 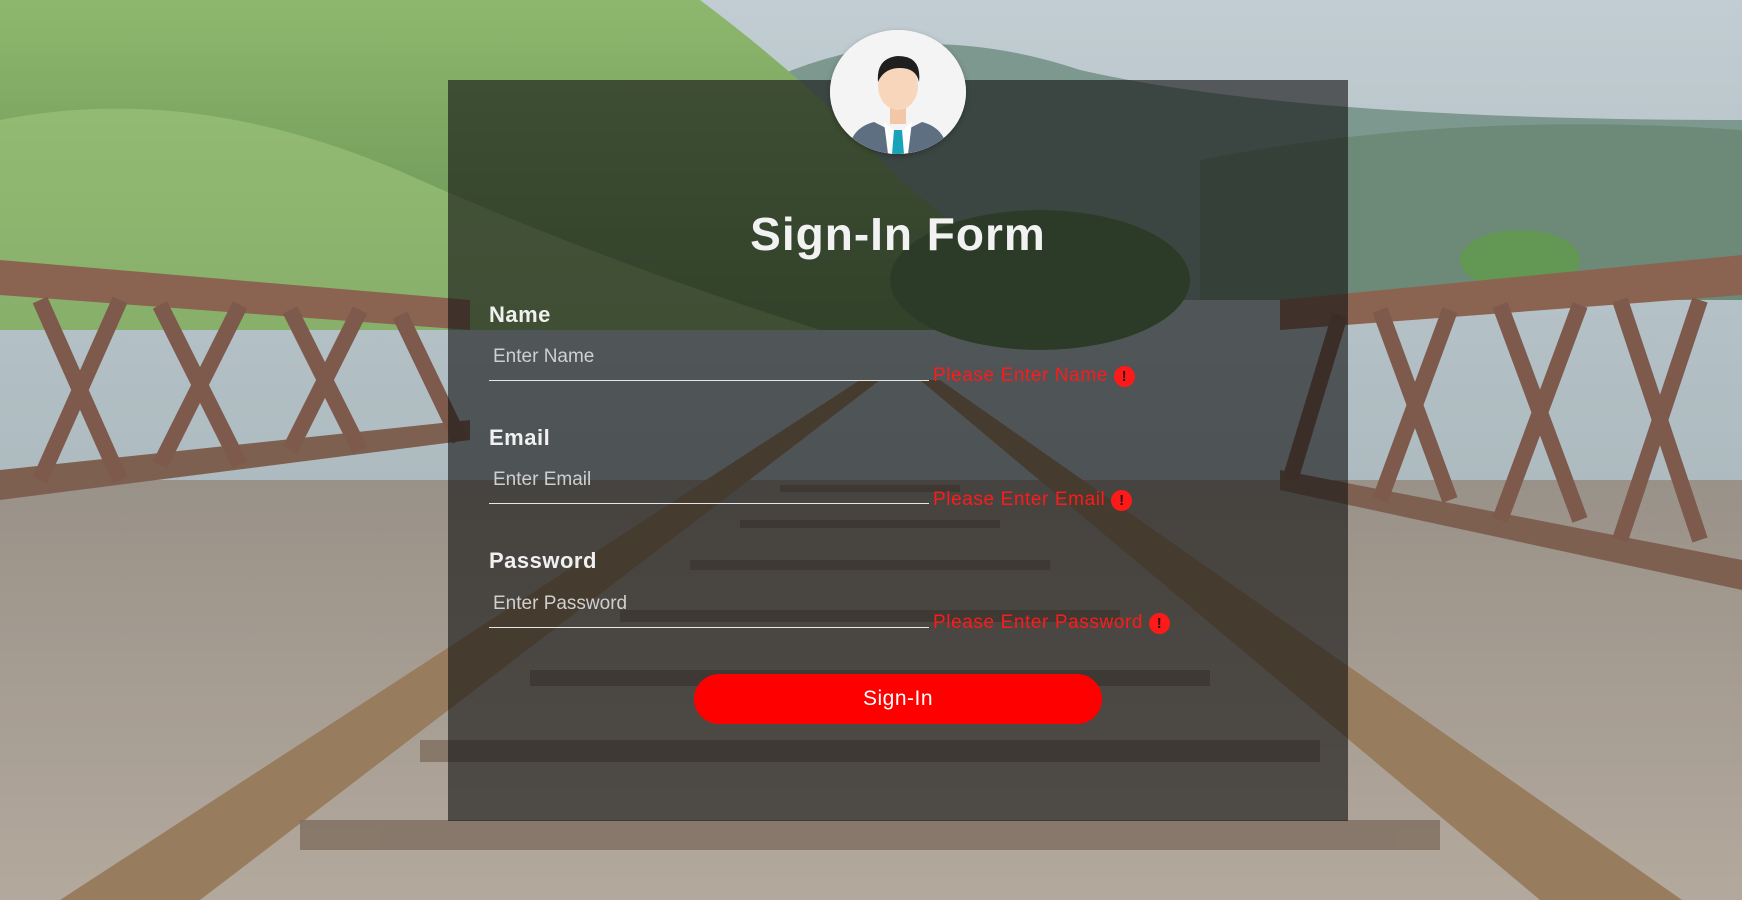 I want to click on name-error-text: Please Enter Name, so click(x=1020, y=375).